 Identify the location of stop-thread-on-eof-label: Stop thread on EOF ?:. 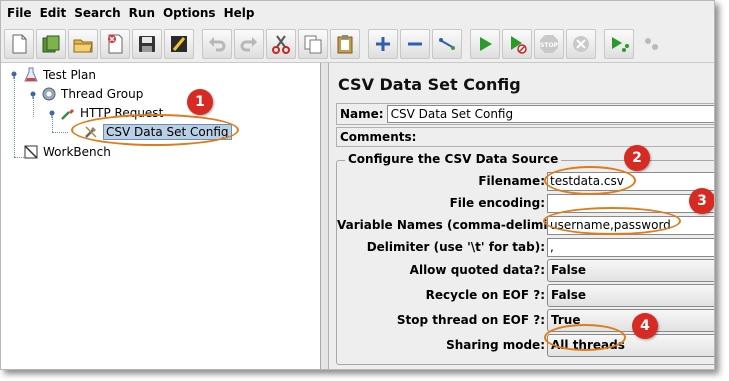
(470, 320).